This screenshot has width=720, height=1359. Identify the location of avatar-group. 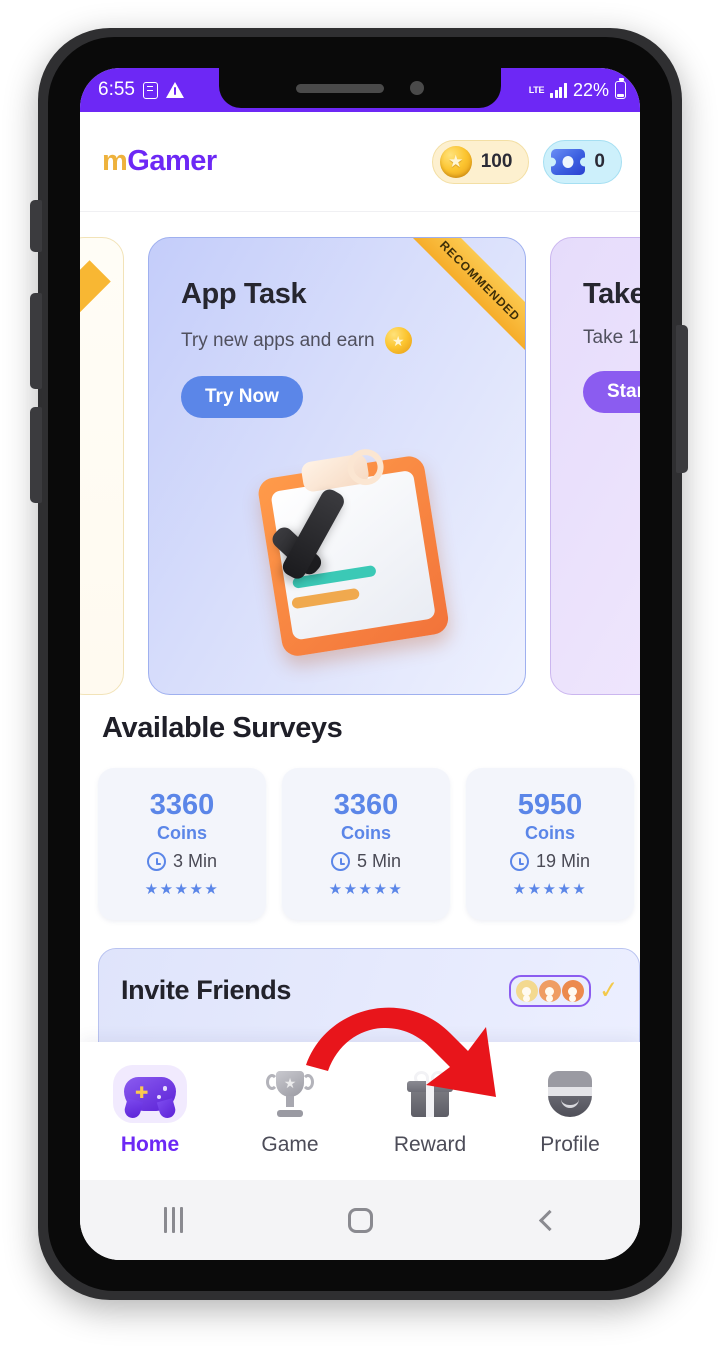
(549, 991).